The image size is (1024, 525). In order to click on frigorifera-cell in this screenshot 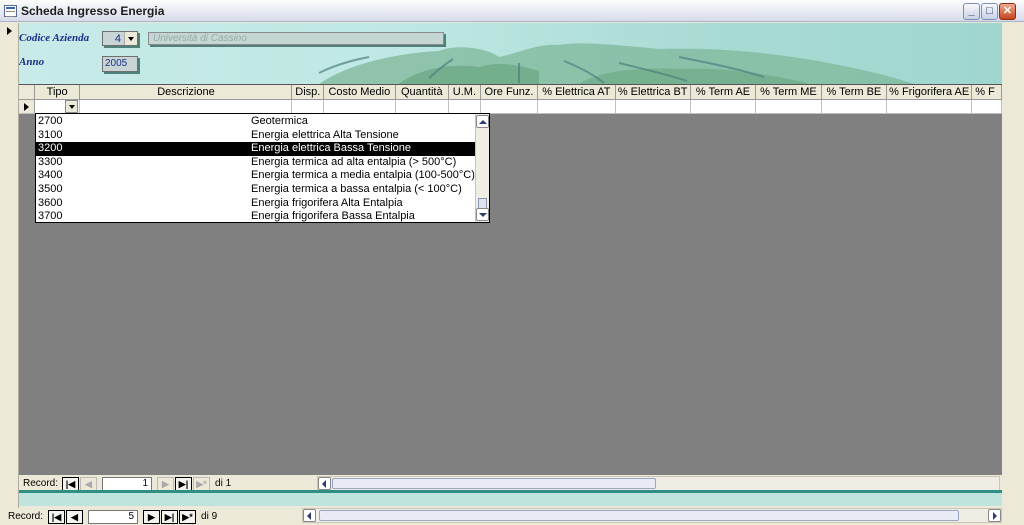, I will do `click(987, 106)`.